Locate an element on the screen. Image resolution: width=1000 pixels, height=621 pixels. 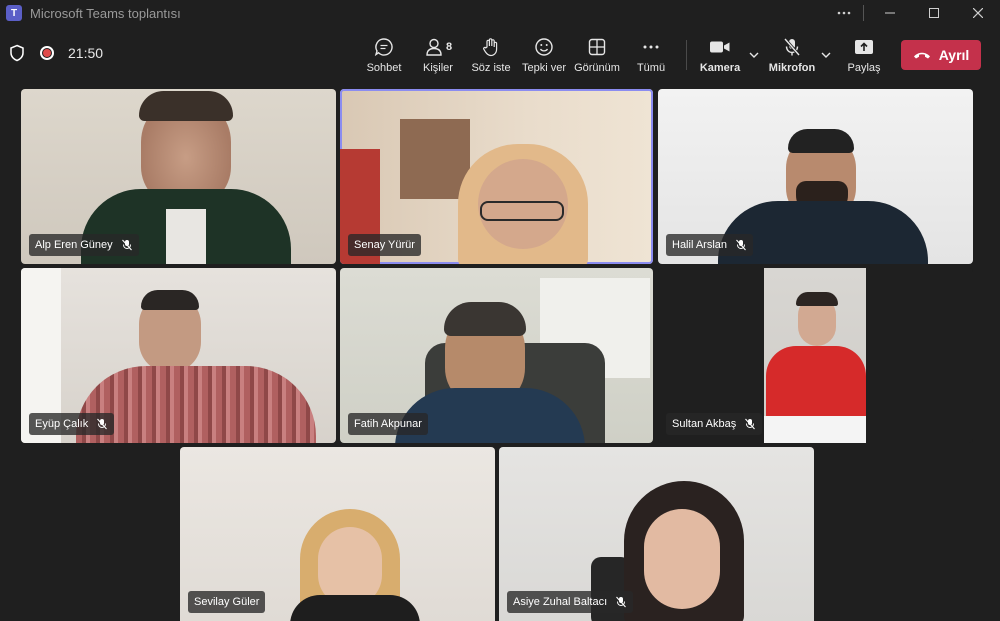
meeting-status: 21:50 is located at coordinates (55, 53).